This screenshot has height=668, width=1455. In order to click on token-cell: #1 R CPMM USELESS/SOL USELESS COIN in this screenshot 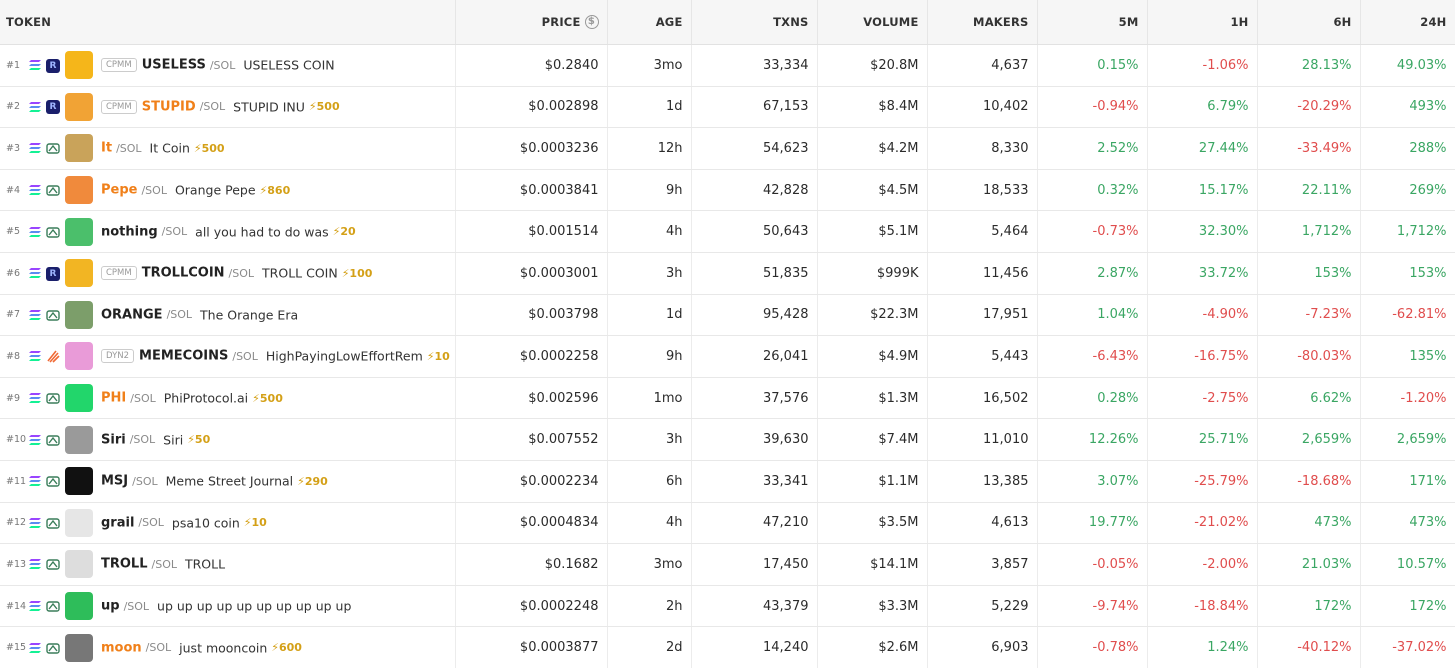, I will do `click(228, 65)`.